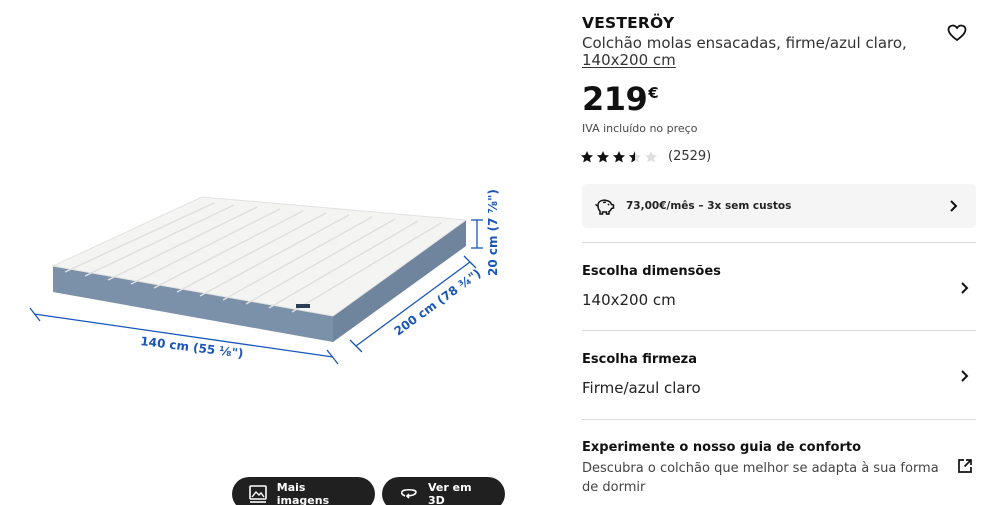  I want to click on view-3d-label: Ver em 3D, so click(450, 493).